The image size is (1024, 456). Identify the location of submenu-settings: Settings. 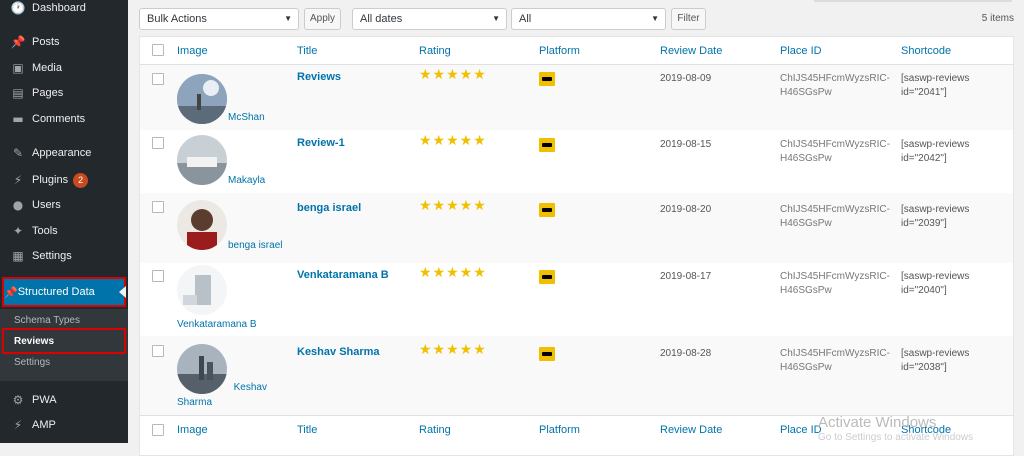
(32, 362).